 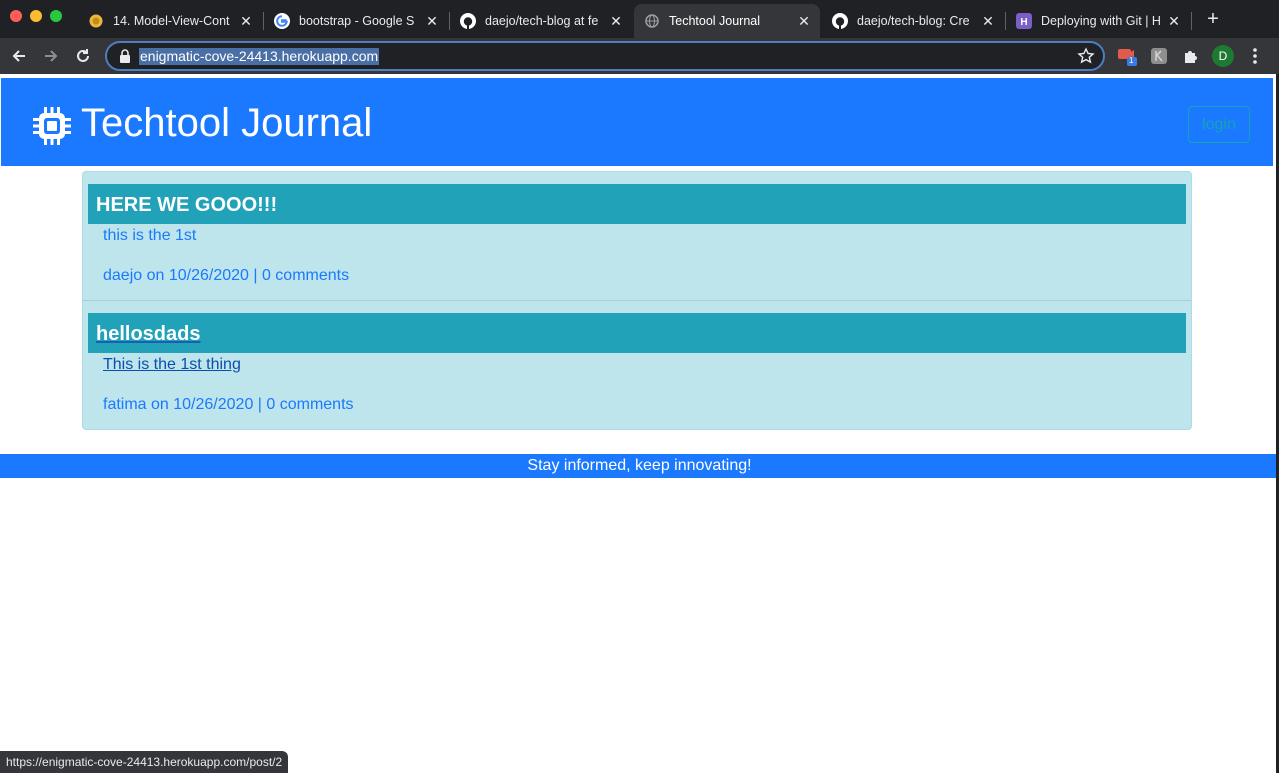 What do you see at coordinates (1131, 60) in the screenshot?
I see `extension-badge: 1` at bounding box center [1131, 60].